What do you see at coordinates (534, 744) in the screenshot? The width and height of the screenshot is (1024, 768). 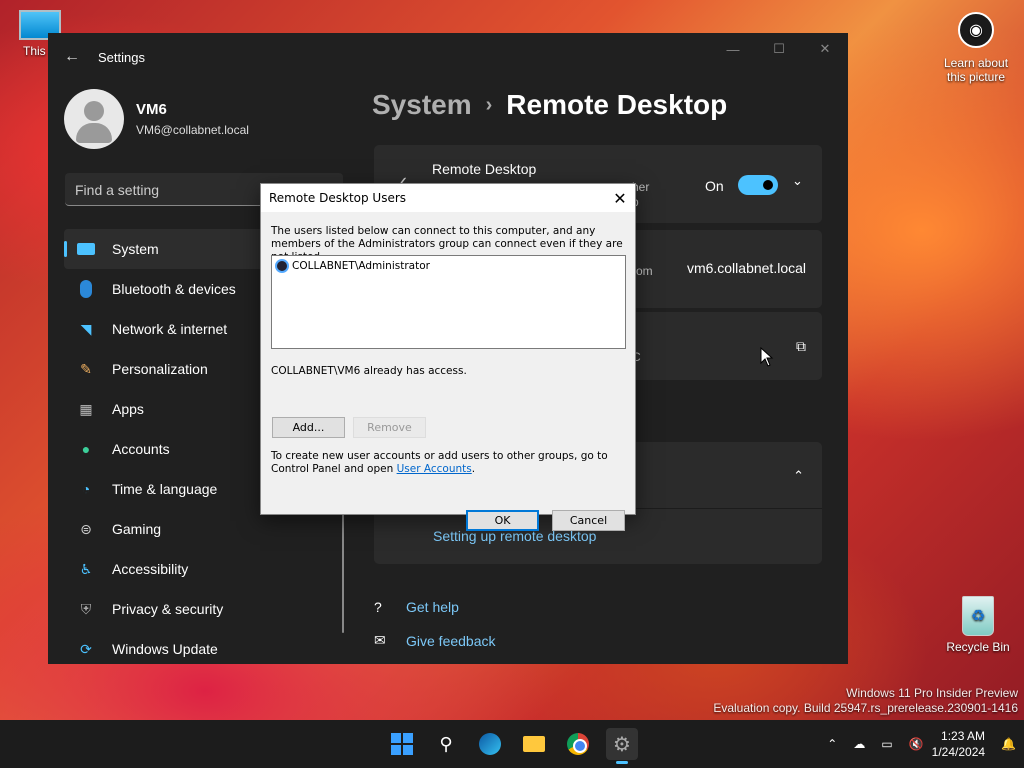 I see `file-explorer-icon` at bounding box center [534, 744].